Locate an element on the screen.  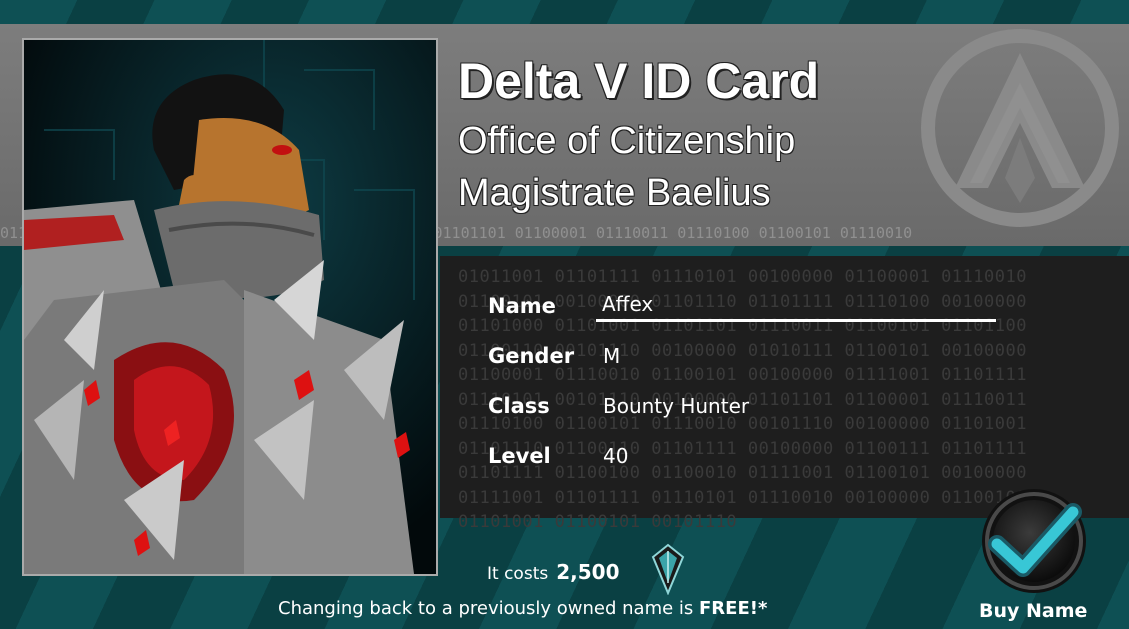
magistrate-name: Magistrate Baelius is located at coordinates (614, 193).